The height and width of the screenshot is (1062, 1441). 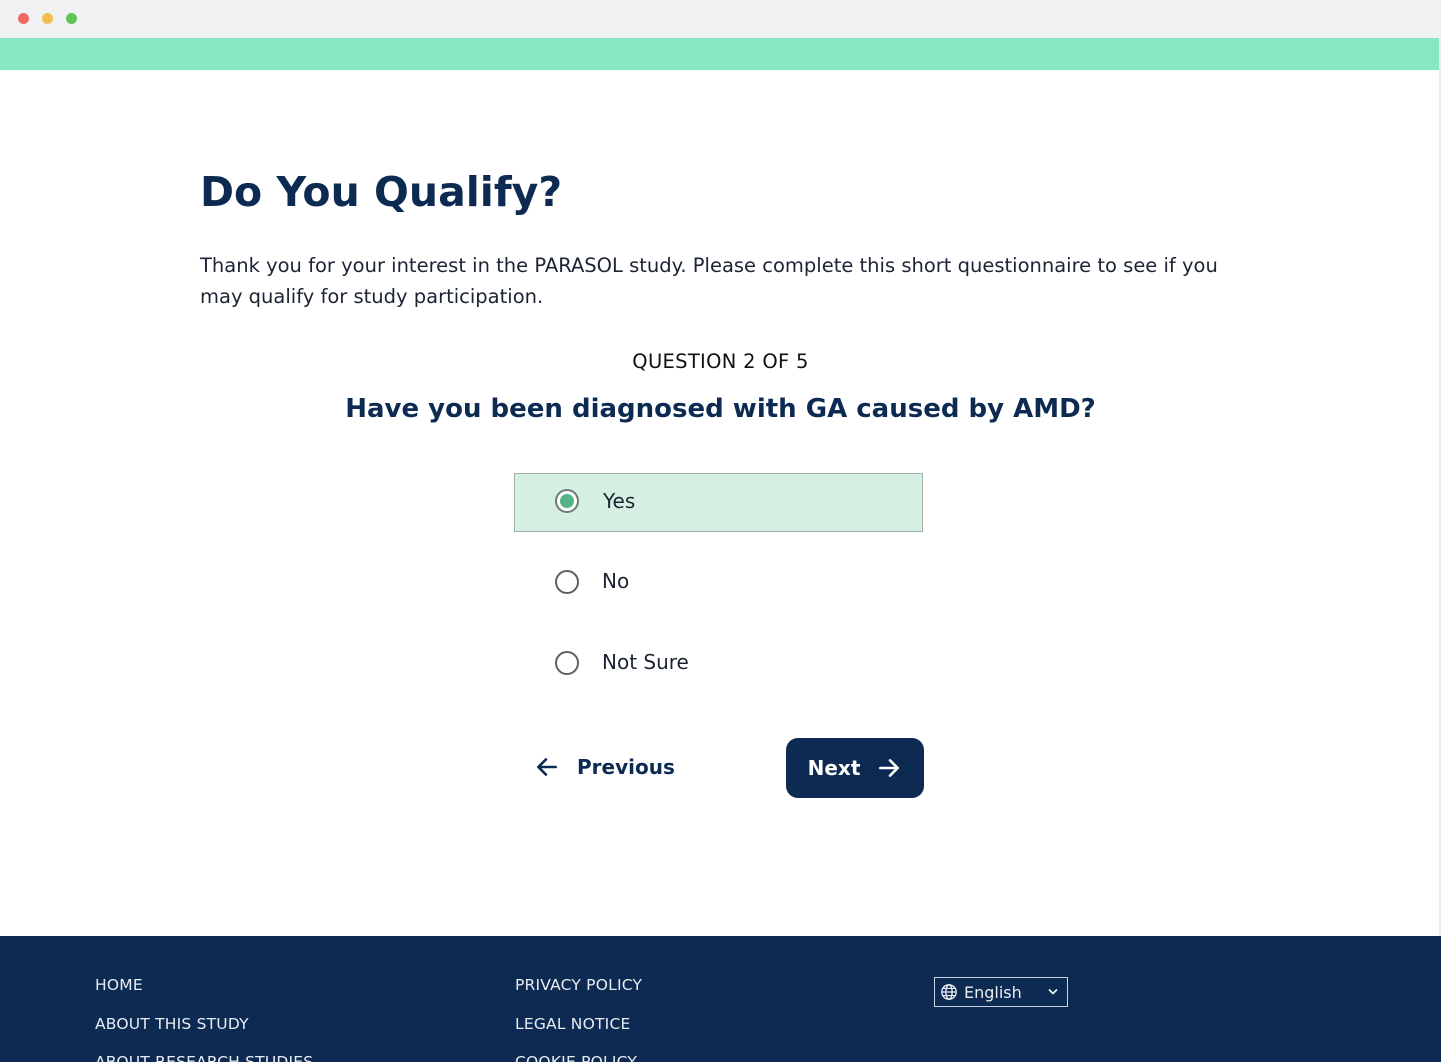 What do you see at coordinates (172, 1024) in the screenshot?
I see `footer-link-about-study: ABOUT THIS STUDY` at bounding box center [172, 1024].